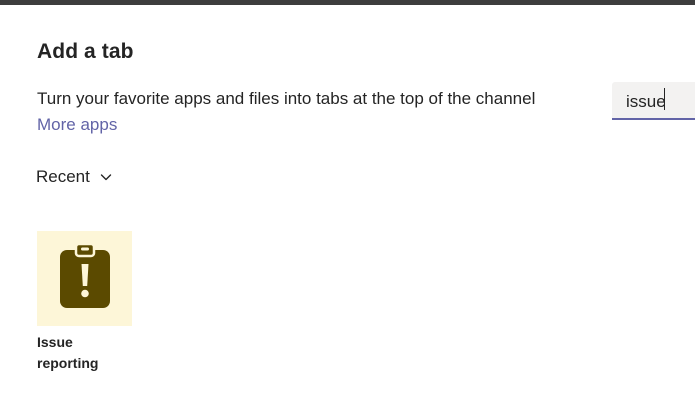 The height and width of the screenshot is (406, 695). I want to click on more-apps-link: More apps, so click(77, 125).